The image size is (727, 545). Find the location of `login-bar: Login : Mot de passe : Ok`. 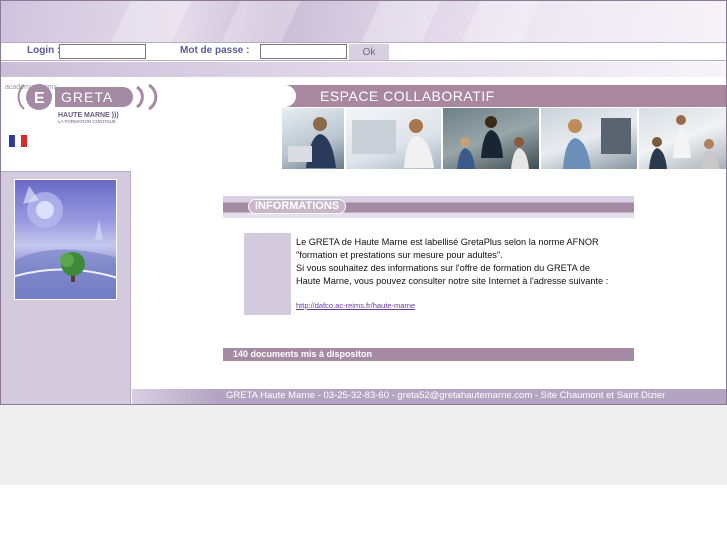

login-bar: Login : Mot de passe : Ok is located at coordinates (363, 51).